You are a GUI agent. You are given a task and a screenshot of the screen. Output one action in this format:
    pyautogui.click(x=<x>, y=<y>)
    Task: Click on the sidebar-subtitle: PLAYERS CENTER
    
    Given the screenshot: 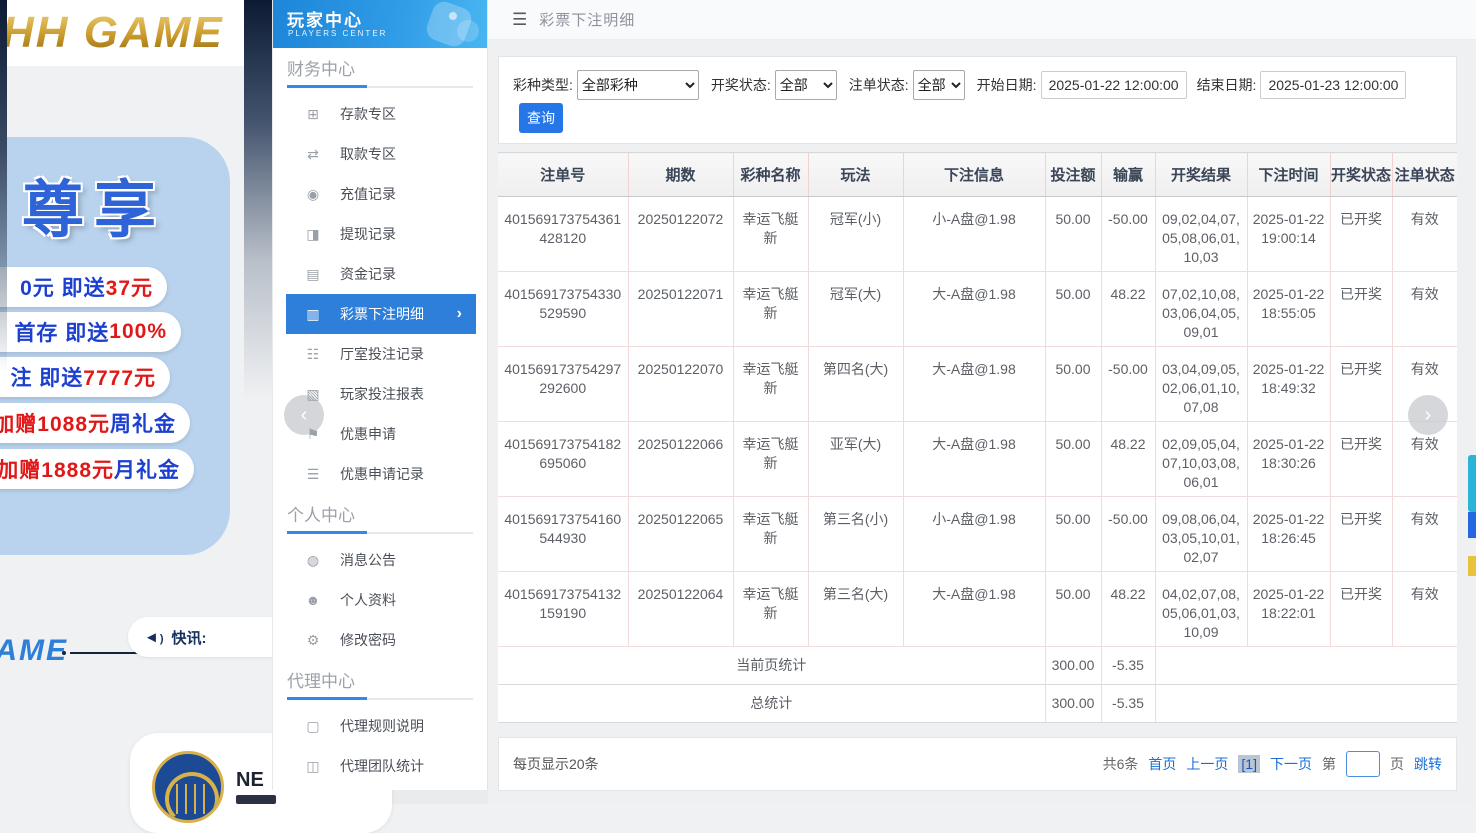 What is the action you would take?
    pyautogui.click(x=338, y=33)
    